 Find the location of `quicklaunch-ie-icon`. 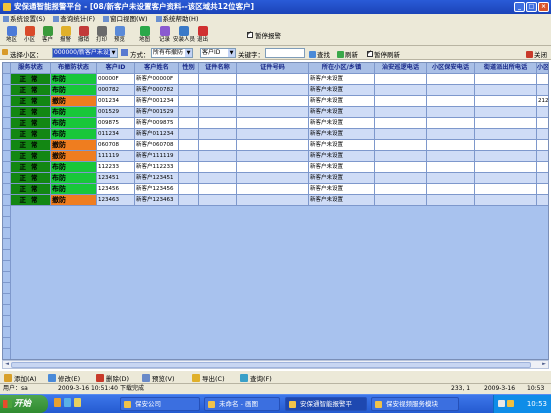

quicklaunch-ie-icon is located at coordinates (67, 402).